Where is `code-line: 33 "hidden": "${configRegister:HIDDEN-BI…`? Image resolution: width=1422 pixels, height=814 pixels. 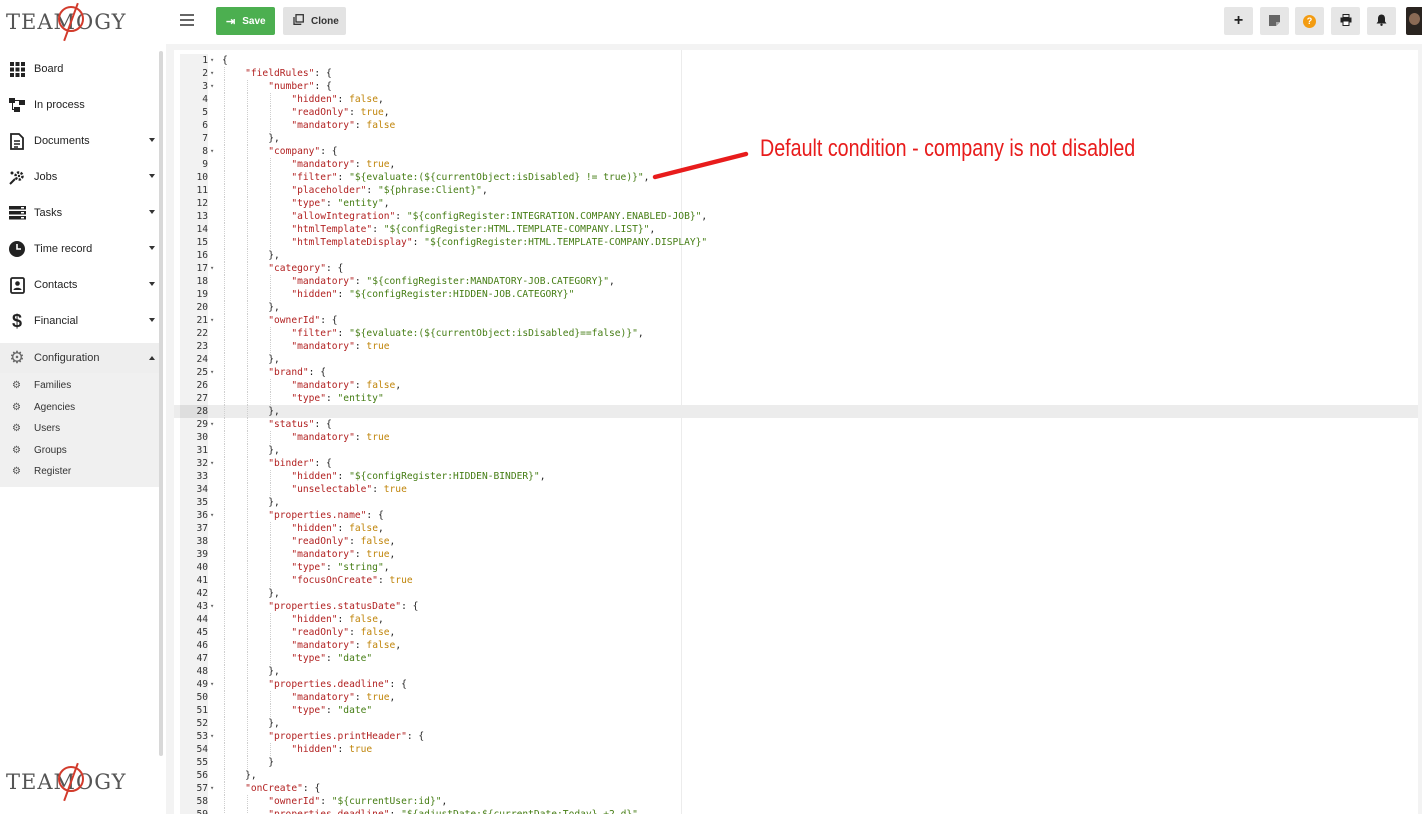
code-line: 33 "hidden": "${configRegister:HIDDEN-BI… is located at coordinates (796, 476).